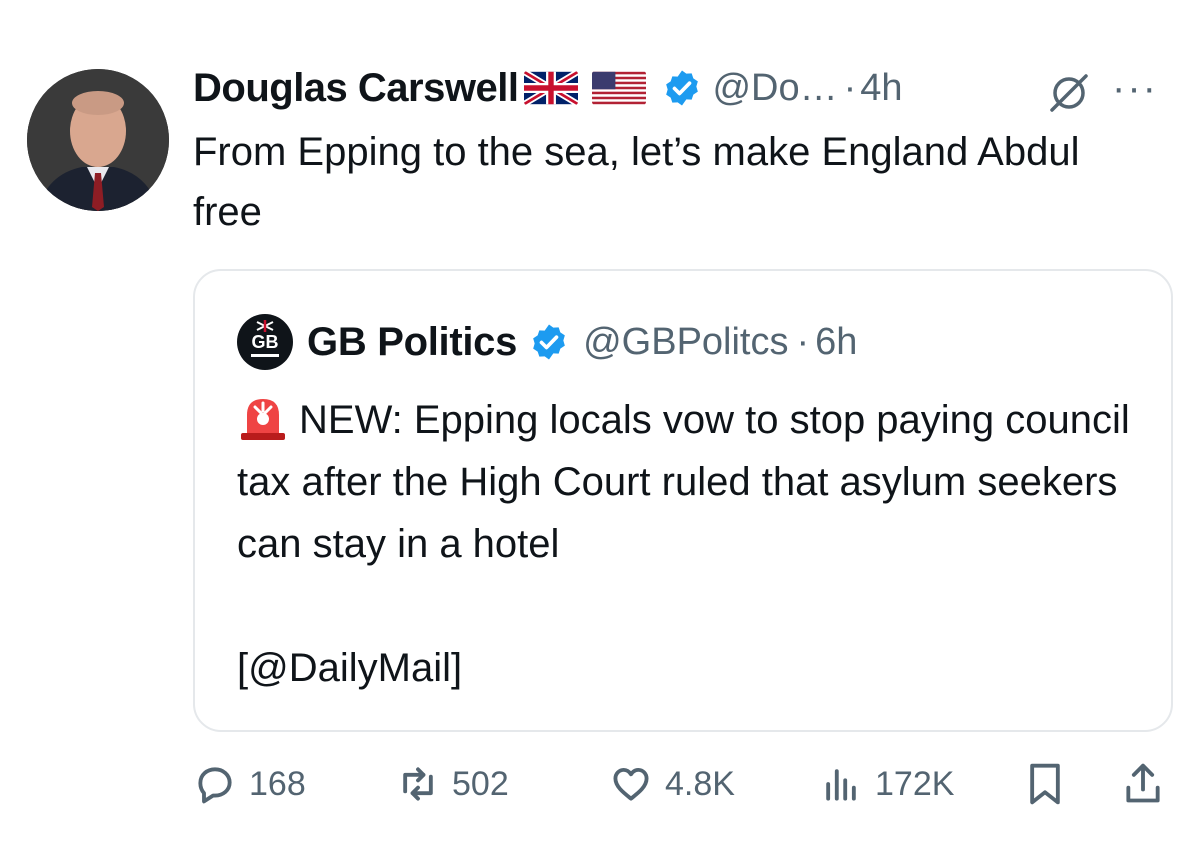 The image size is (1200, 846). Describe the element at coordinates (915, 783) in the screenshot. I see `views-count: 172K` at that location.